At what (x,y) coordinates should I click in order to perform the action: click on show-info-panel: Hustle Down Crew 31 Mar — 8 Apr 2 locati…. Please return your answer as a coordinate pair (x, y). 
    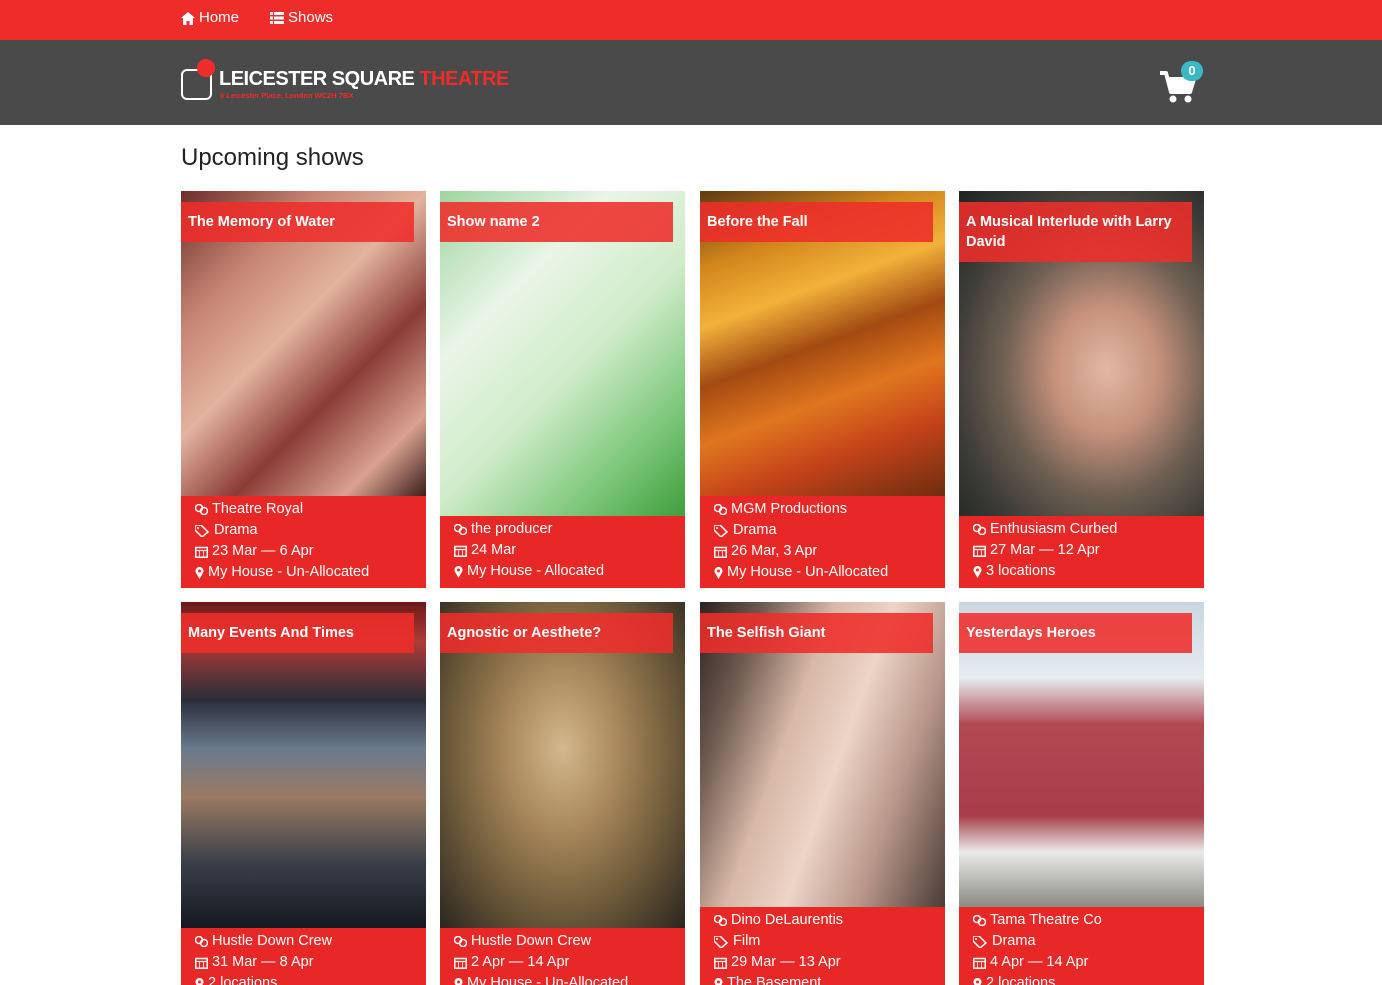
    Looking at the image, I should click on (303, 956).